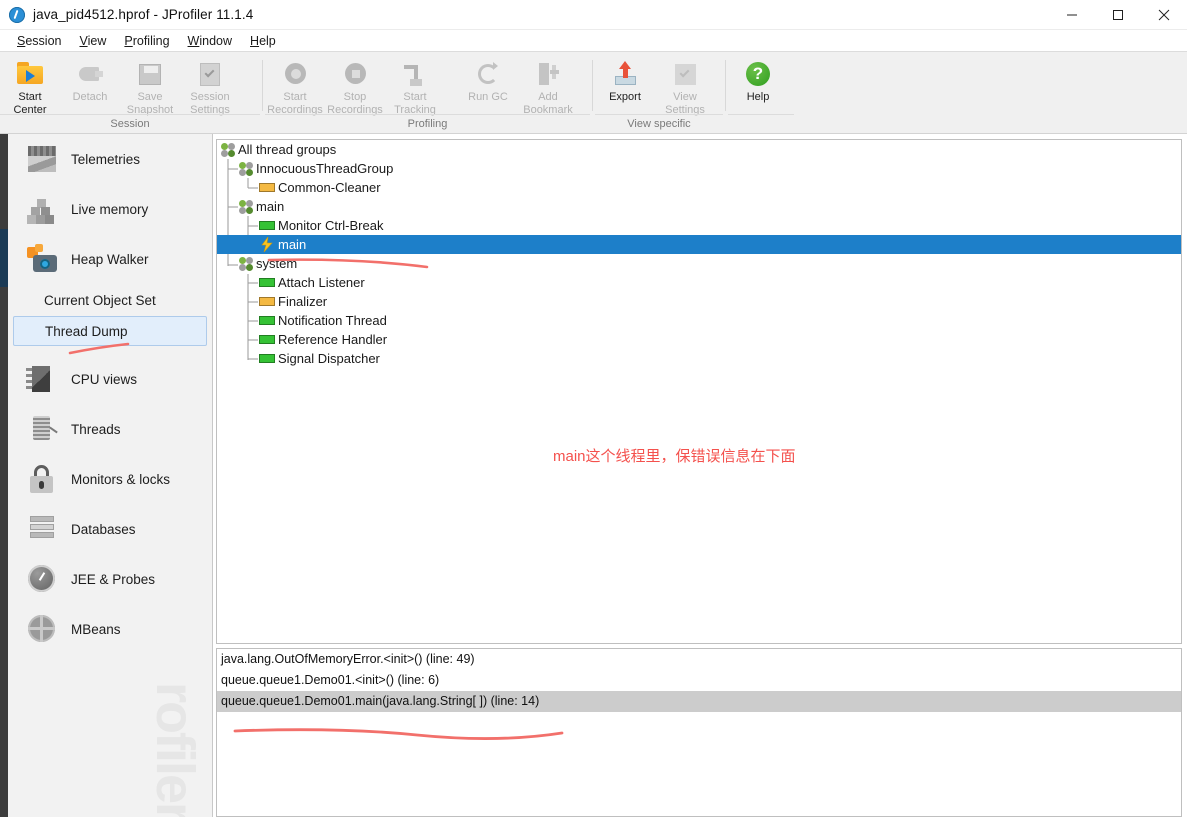  I want to click on stop-recordings-button: Stop Recordings, so click(355, 86).